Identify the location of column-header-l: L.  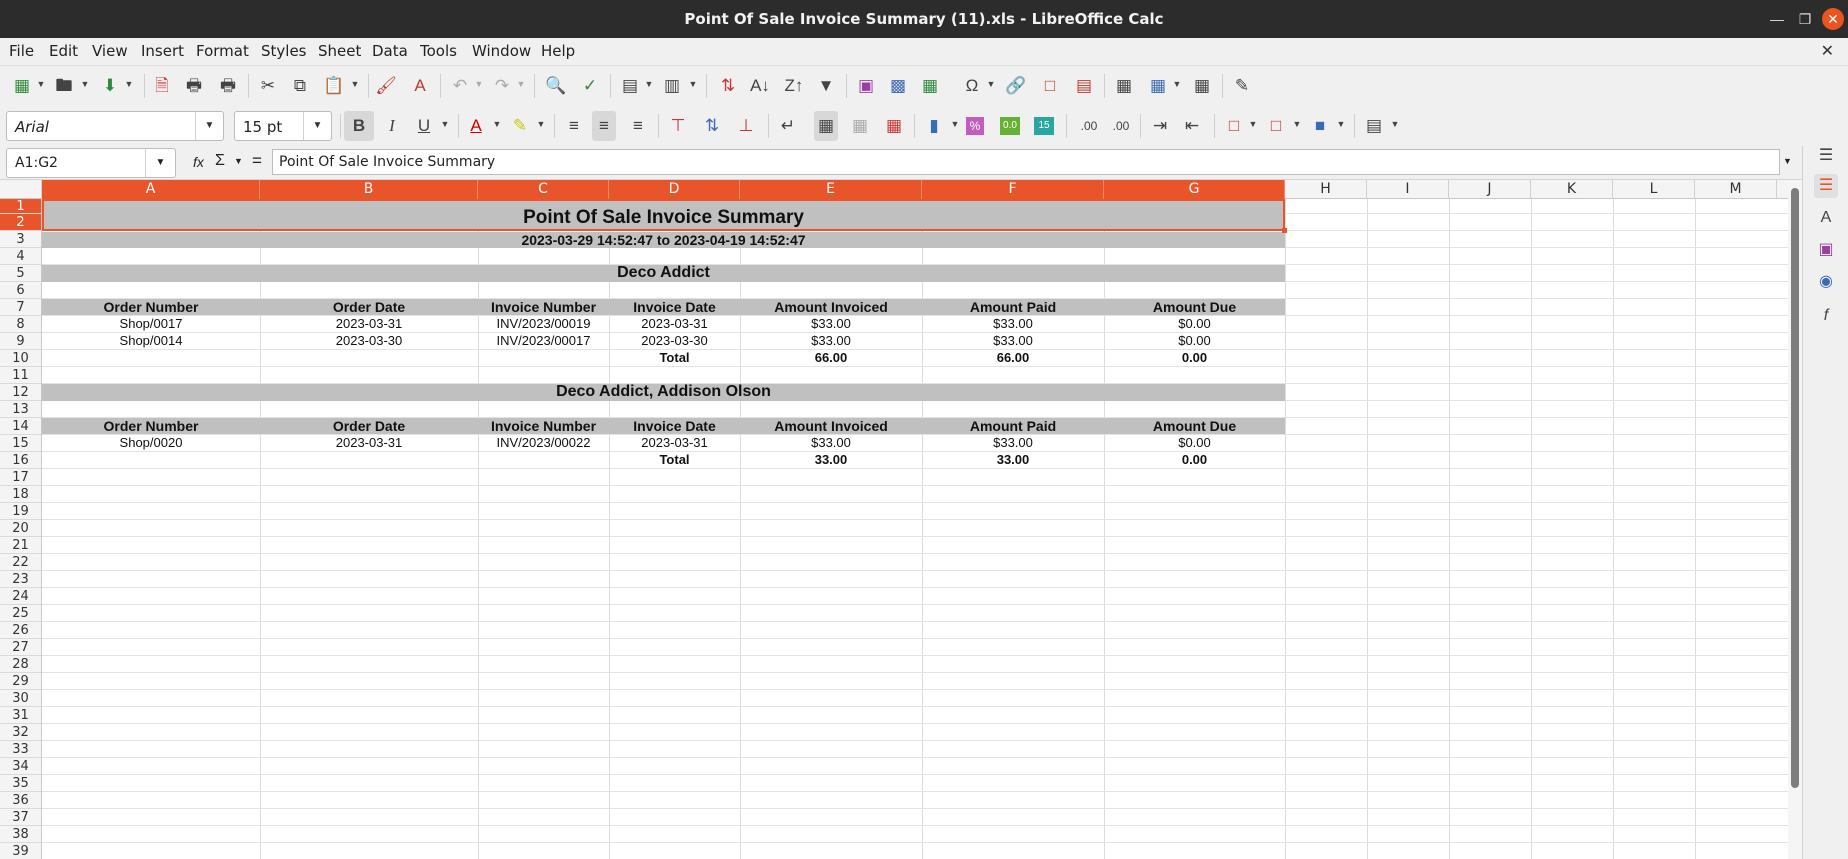
(1654, 189).